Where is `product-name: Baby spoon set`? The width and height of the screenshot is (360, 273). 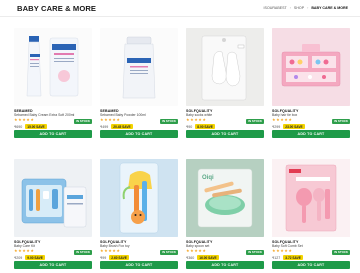 product-name: Baby spoon set is located at coordinates (197, 246).